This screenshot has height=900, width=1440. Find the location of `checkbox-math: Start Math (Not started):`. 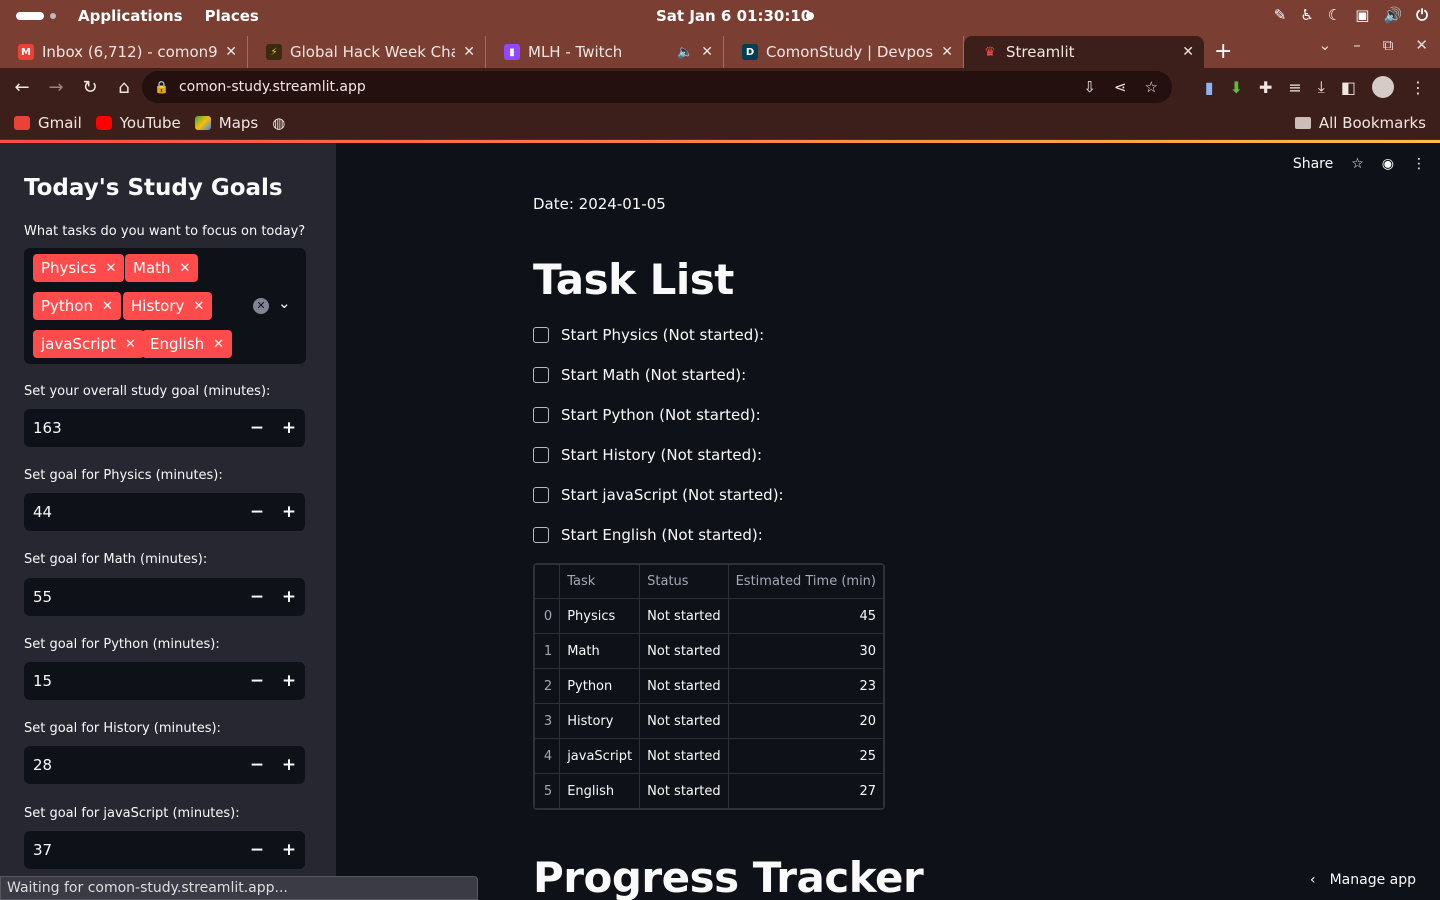

checkbox-math: Start Math (Not started): is located at coordinates (639, 375).